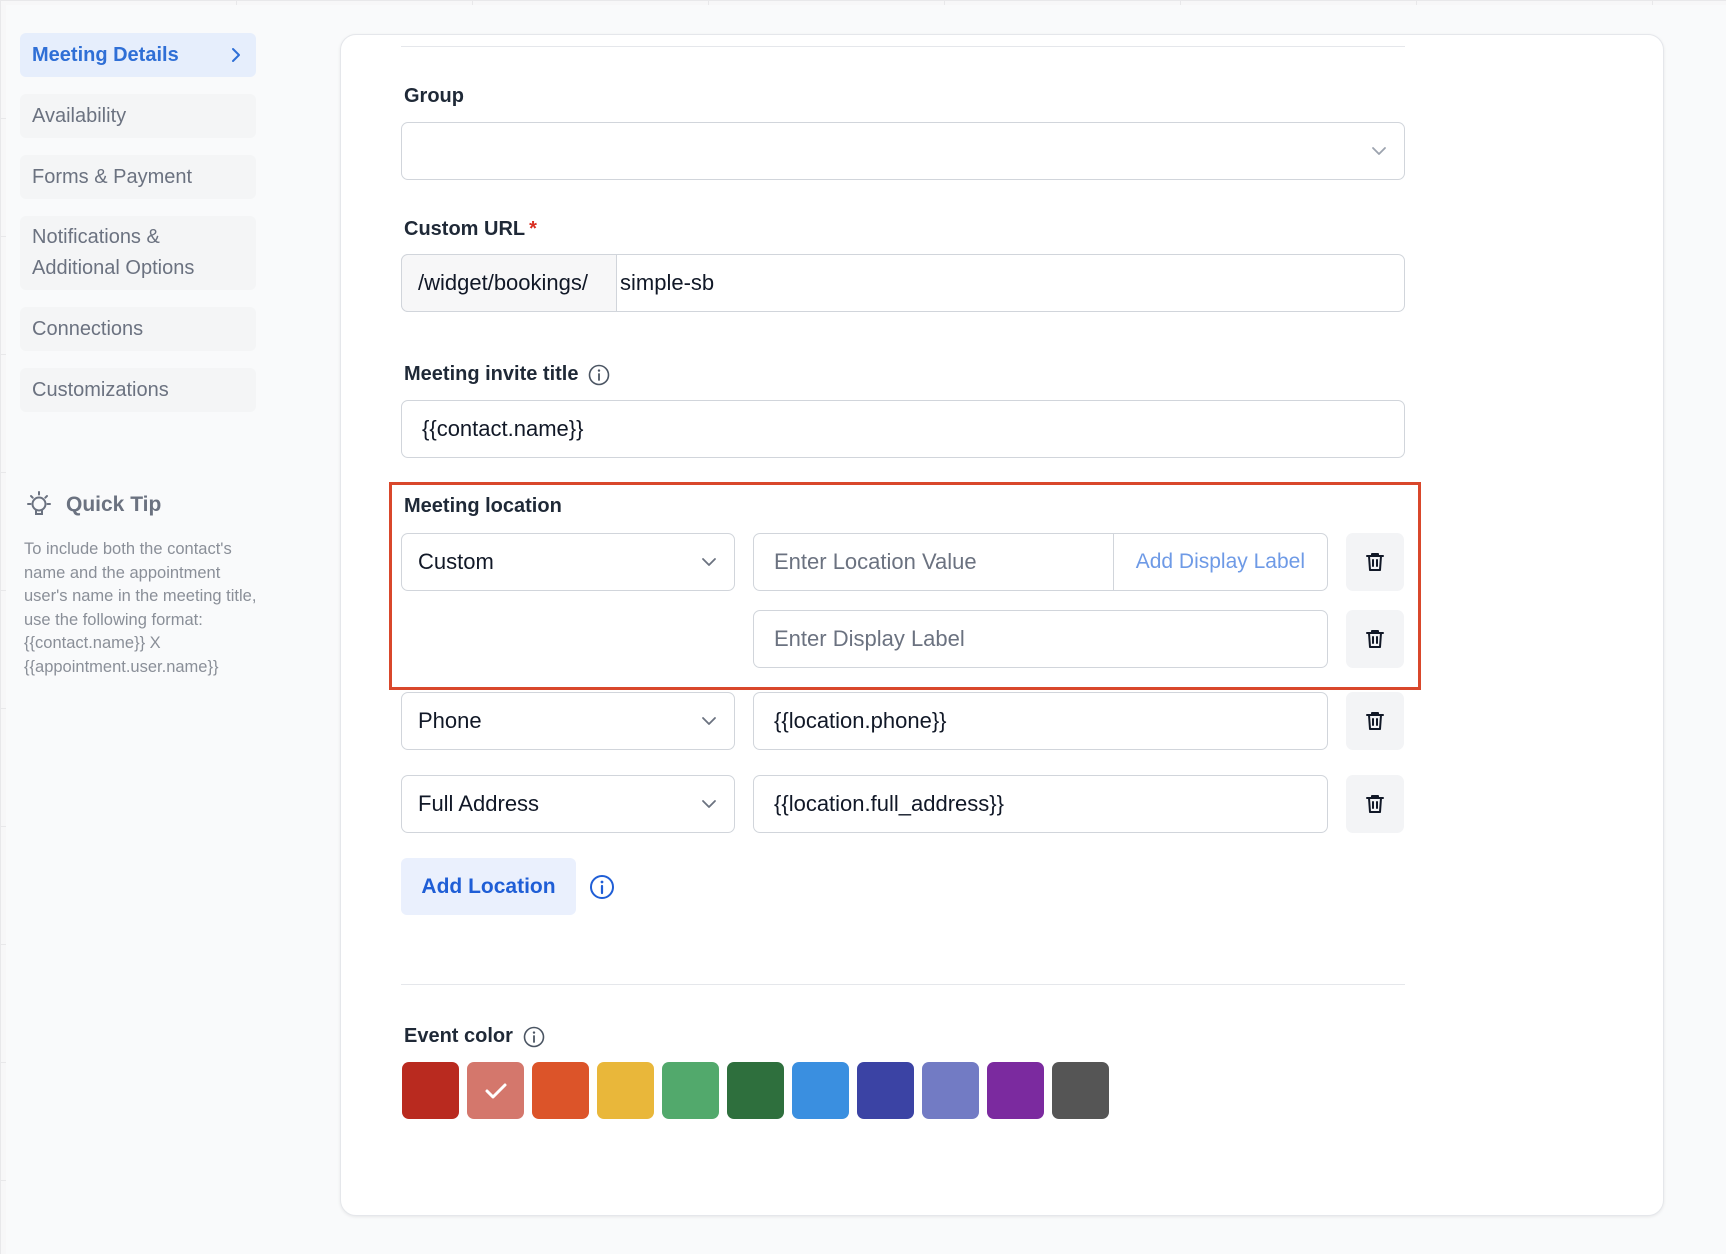  Describe the element at coordinates (568, 562) in the screenshot. I see `location-type-select-custom: Custom` at that location.